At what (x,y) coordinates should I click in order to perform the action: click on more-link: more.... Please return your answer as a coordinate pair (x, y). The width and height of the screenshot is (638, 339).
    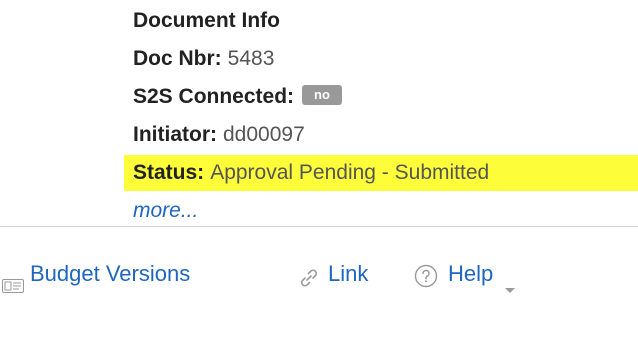
    Looking at the image, I should click on (165, 210).